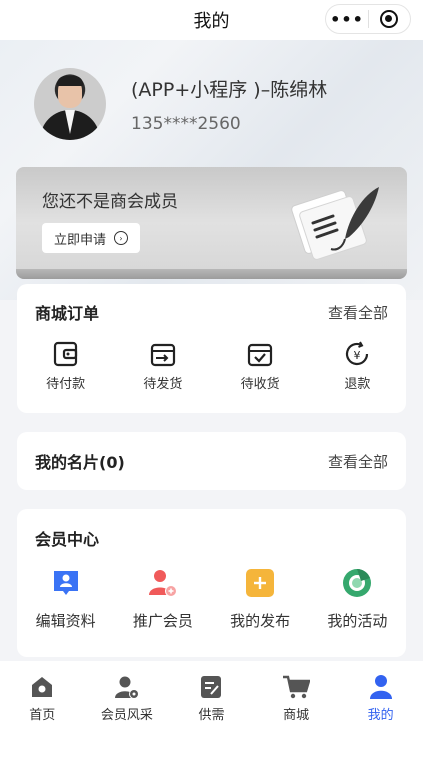  What do you see at coordinates (65, 583) in the screenshot?
I see `edit-profile-icon` at bounding box center [65, 583].